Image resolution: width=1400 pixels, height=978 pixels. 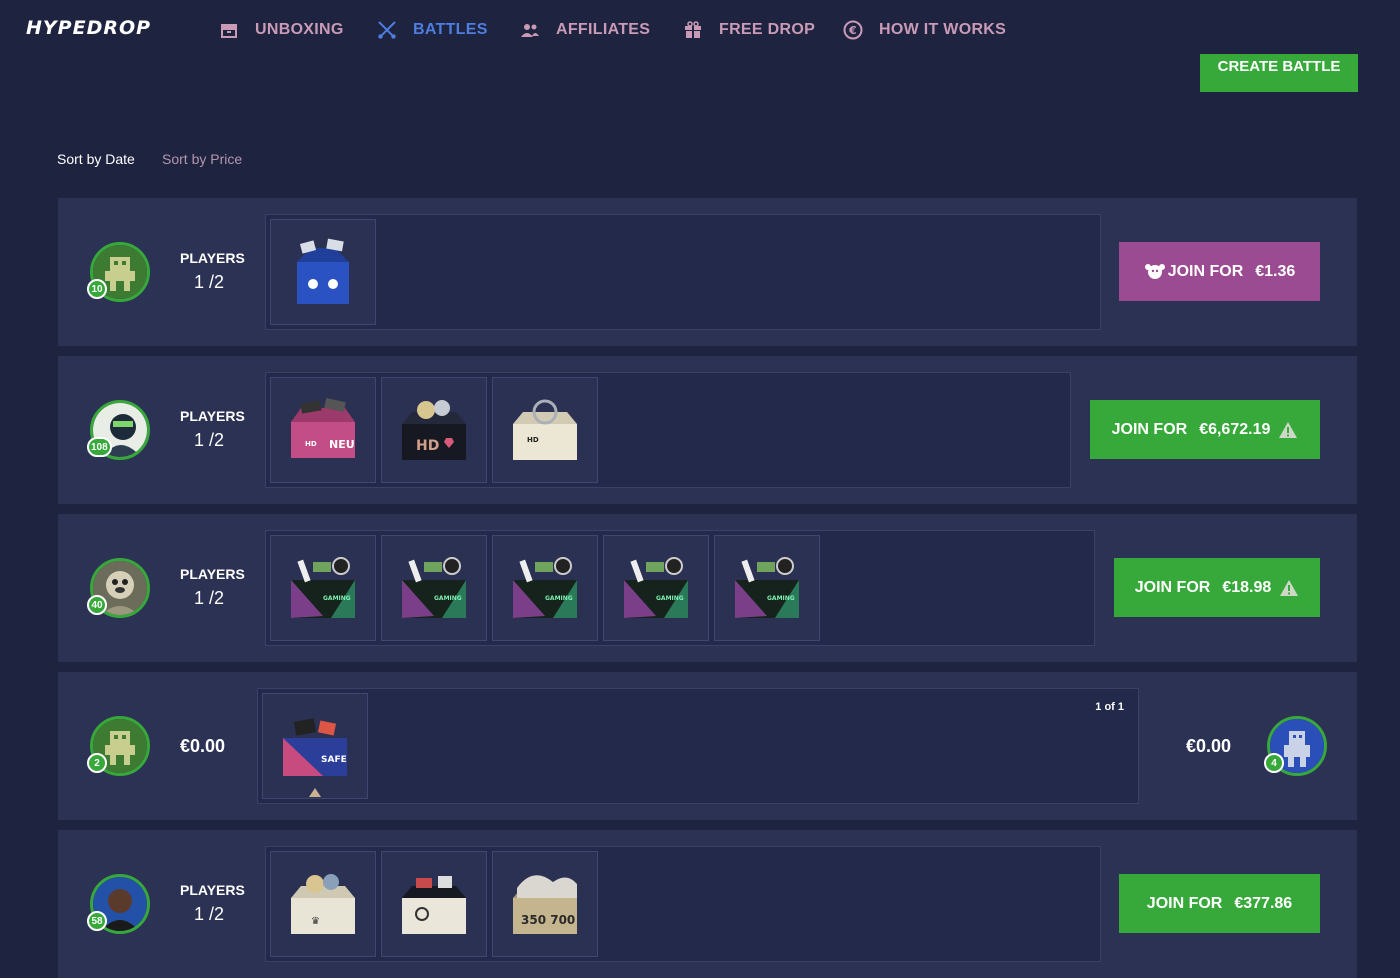 I want to click on player-one-amount: €0.00, so click(x=203, y=746).